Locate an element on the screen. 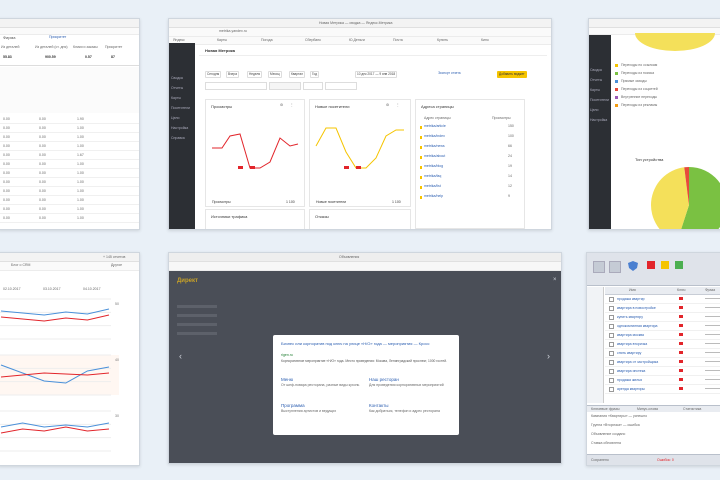 This screenshot has width=720, height=480. detail-select is located at coordinates (313, 86).